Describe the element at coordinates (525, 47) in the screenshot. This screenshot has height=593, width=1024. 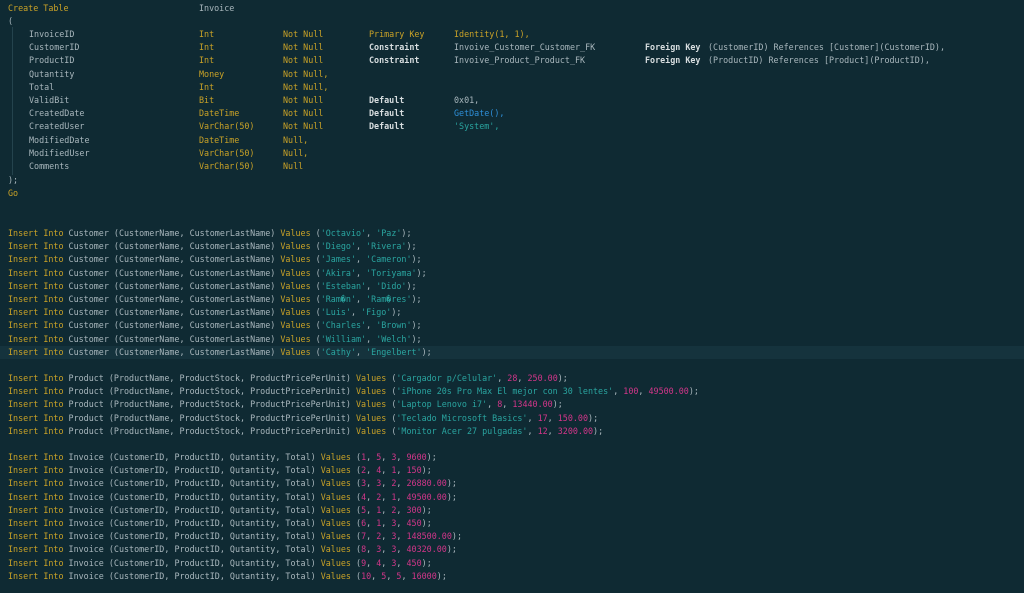
I see `column-constraint-value: Invoive_Customer_Customer_FK` at that location.